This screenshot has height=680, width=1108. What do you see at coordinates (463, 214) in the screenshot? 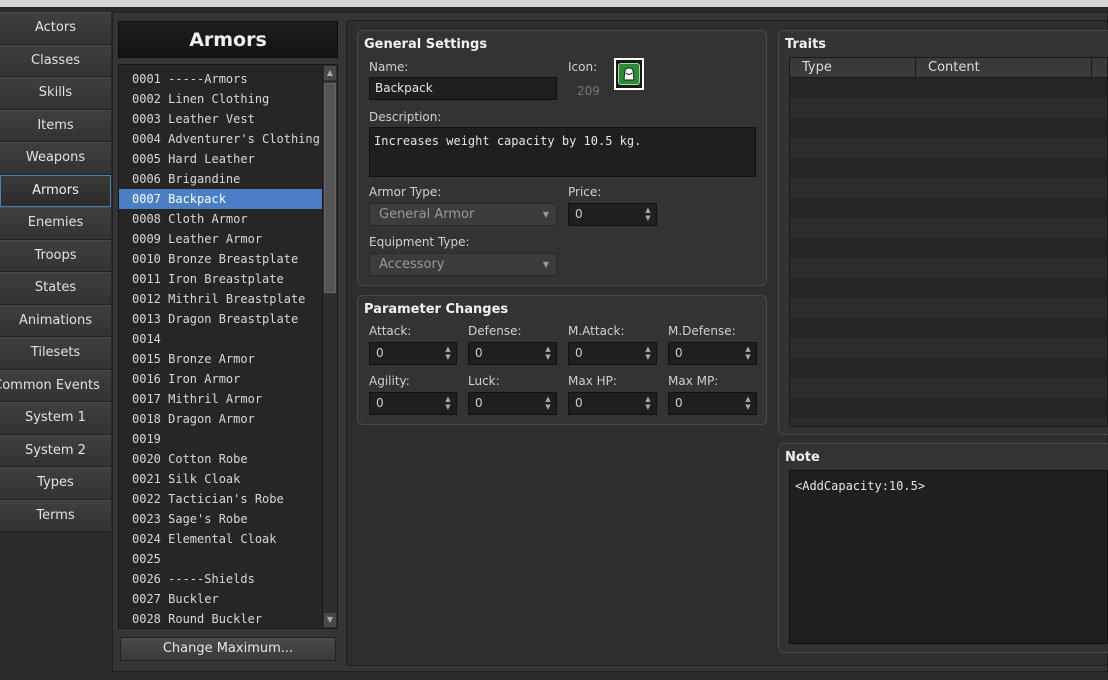
I see `armor-type-select: General Armor ▼` at bounding box center [463, 214].